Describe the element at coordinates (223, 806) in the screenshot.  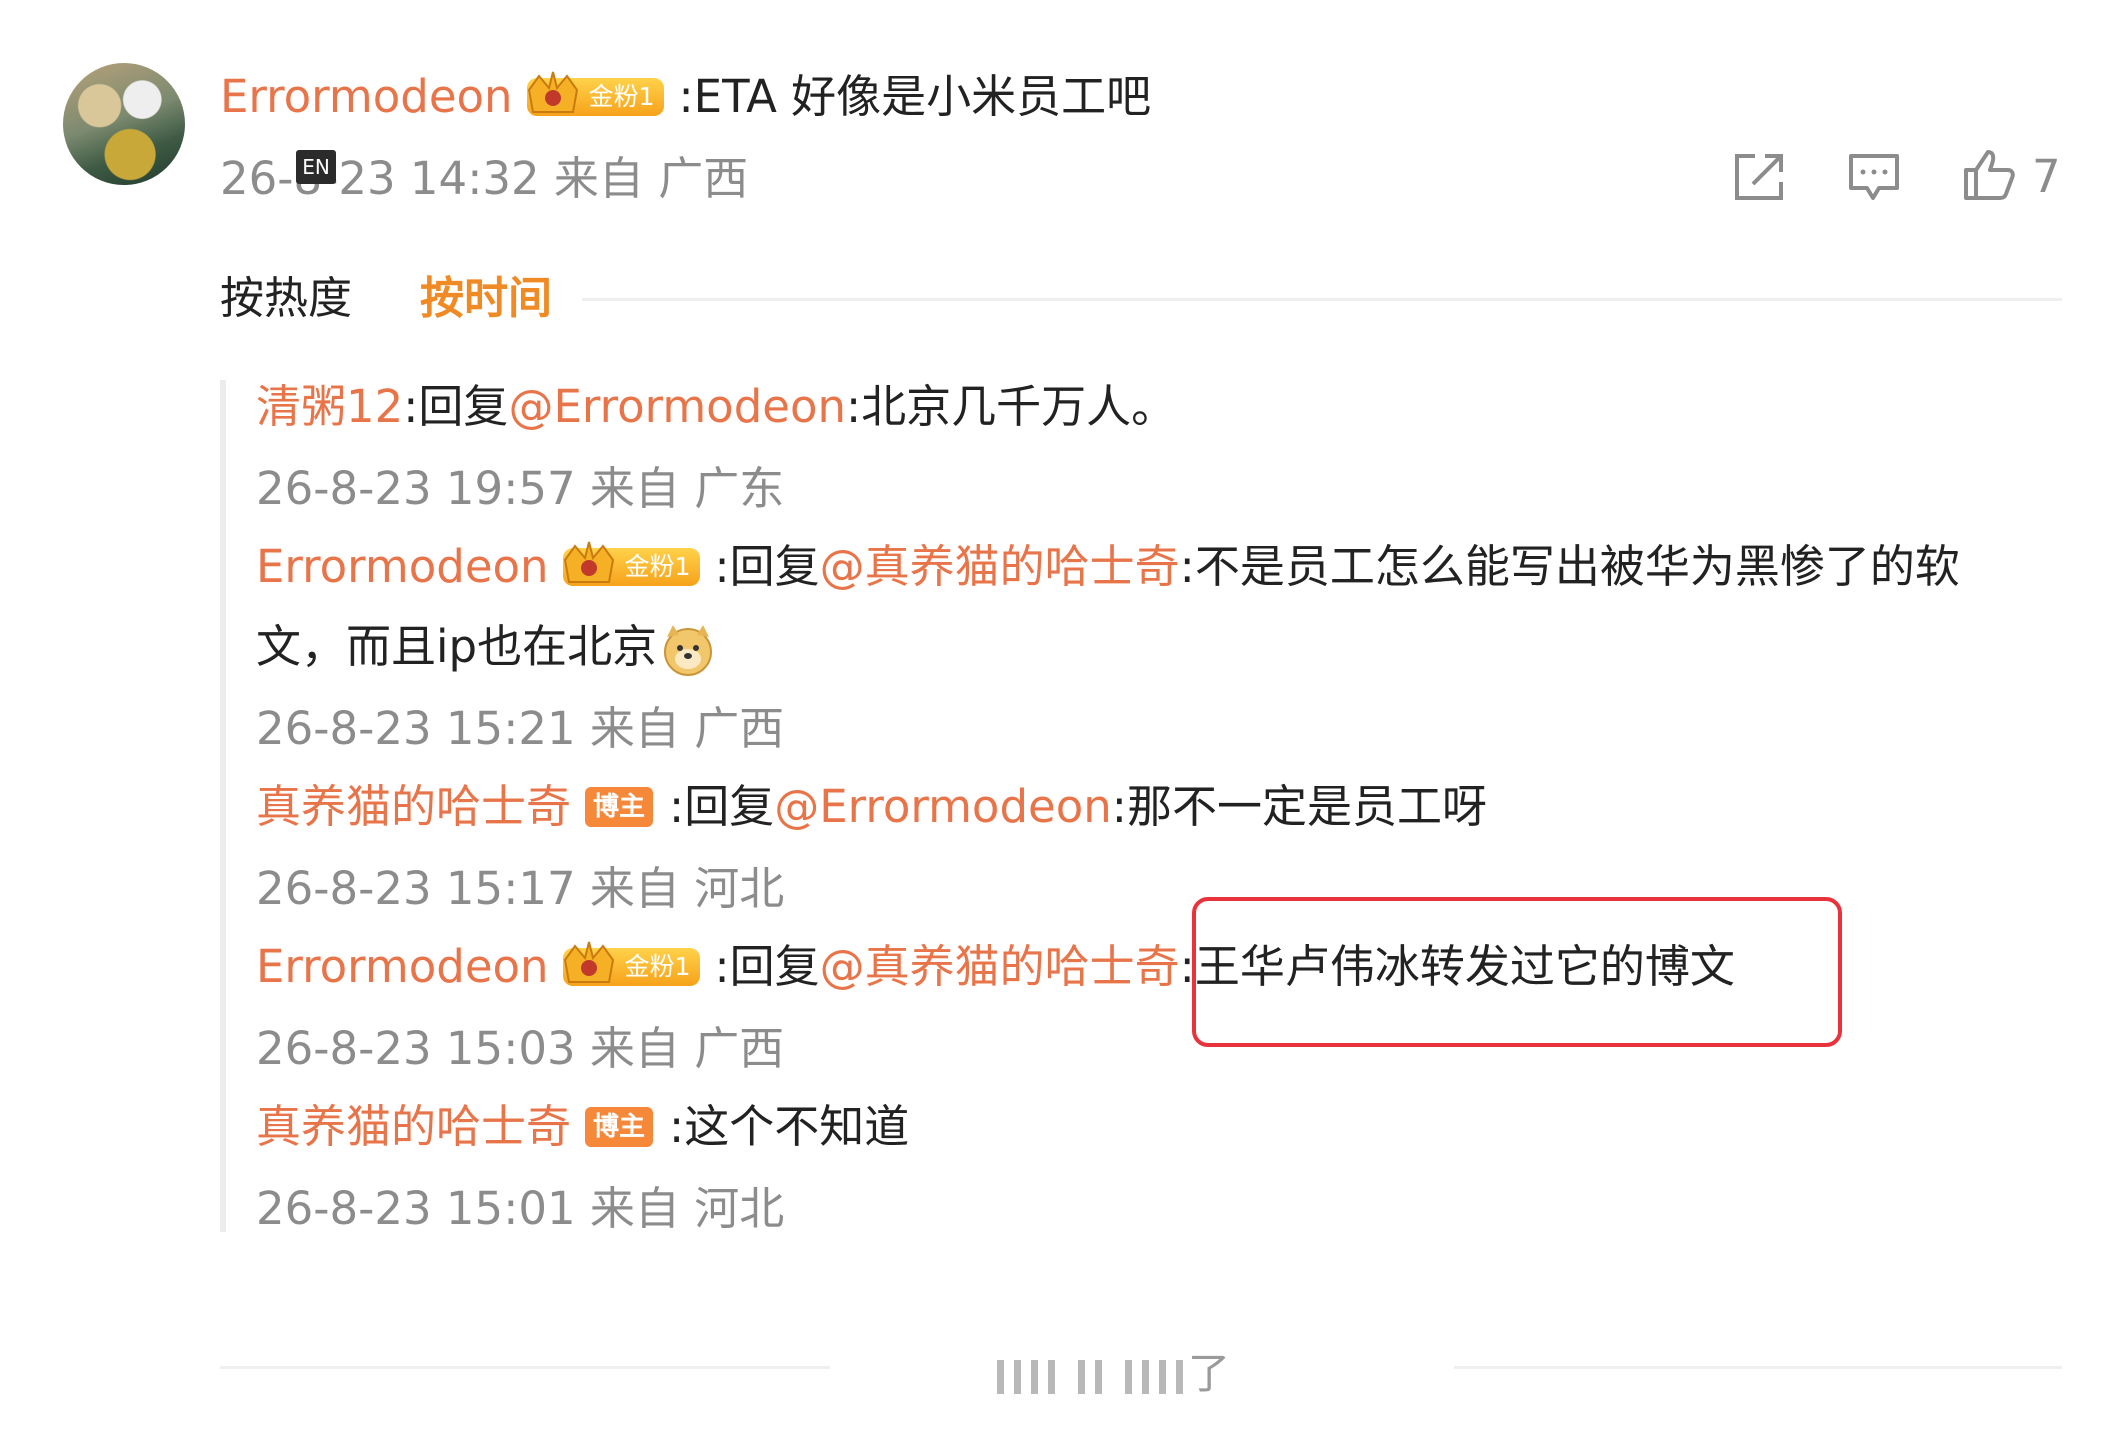
I see `replies-thread-bar` at that location.